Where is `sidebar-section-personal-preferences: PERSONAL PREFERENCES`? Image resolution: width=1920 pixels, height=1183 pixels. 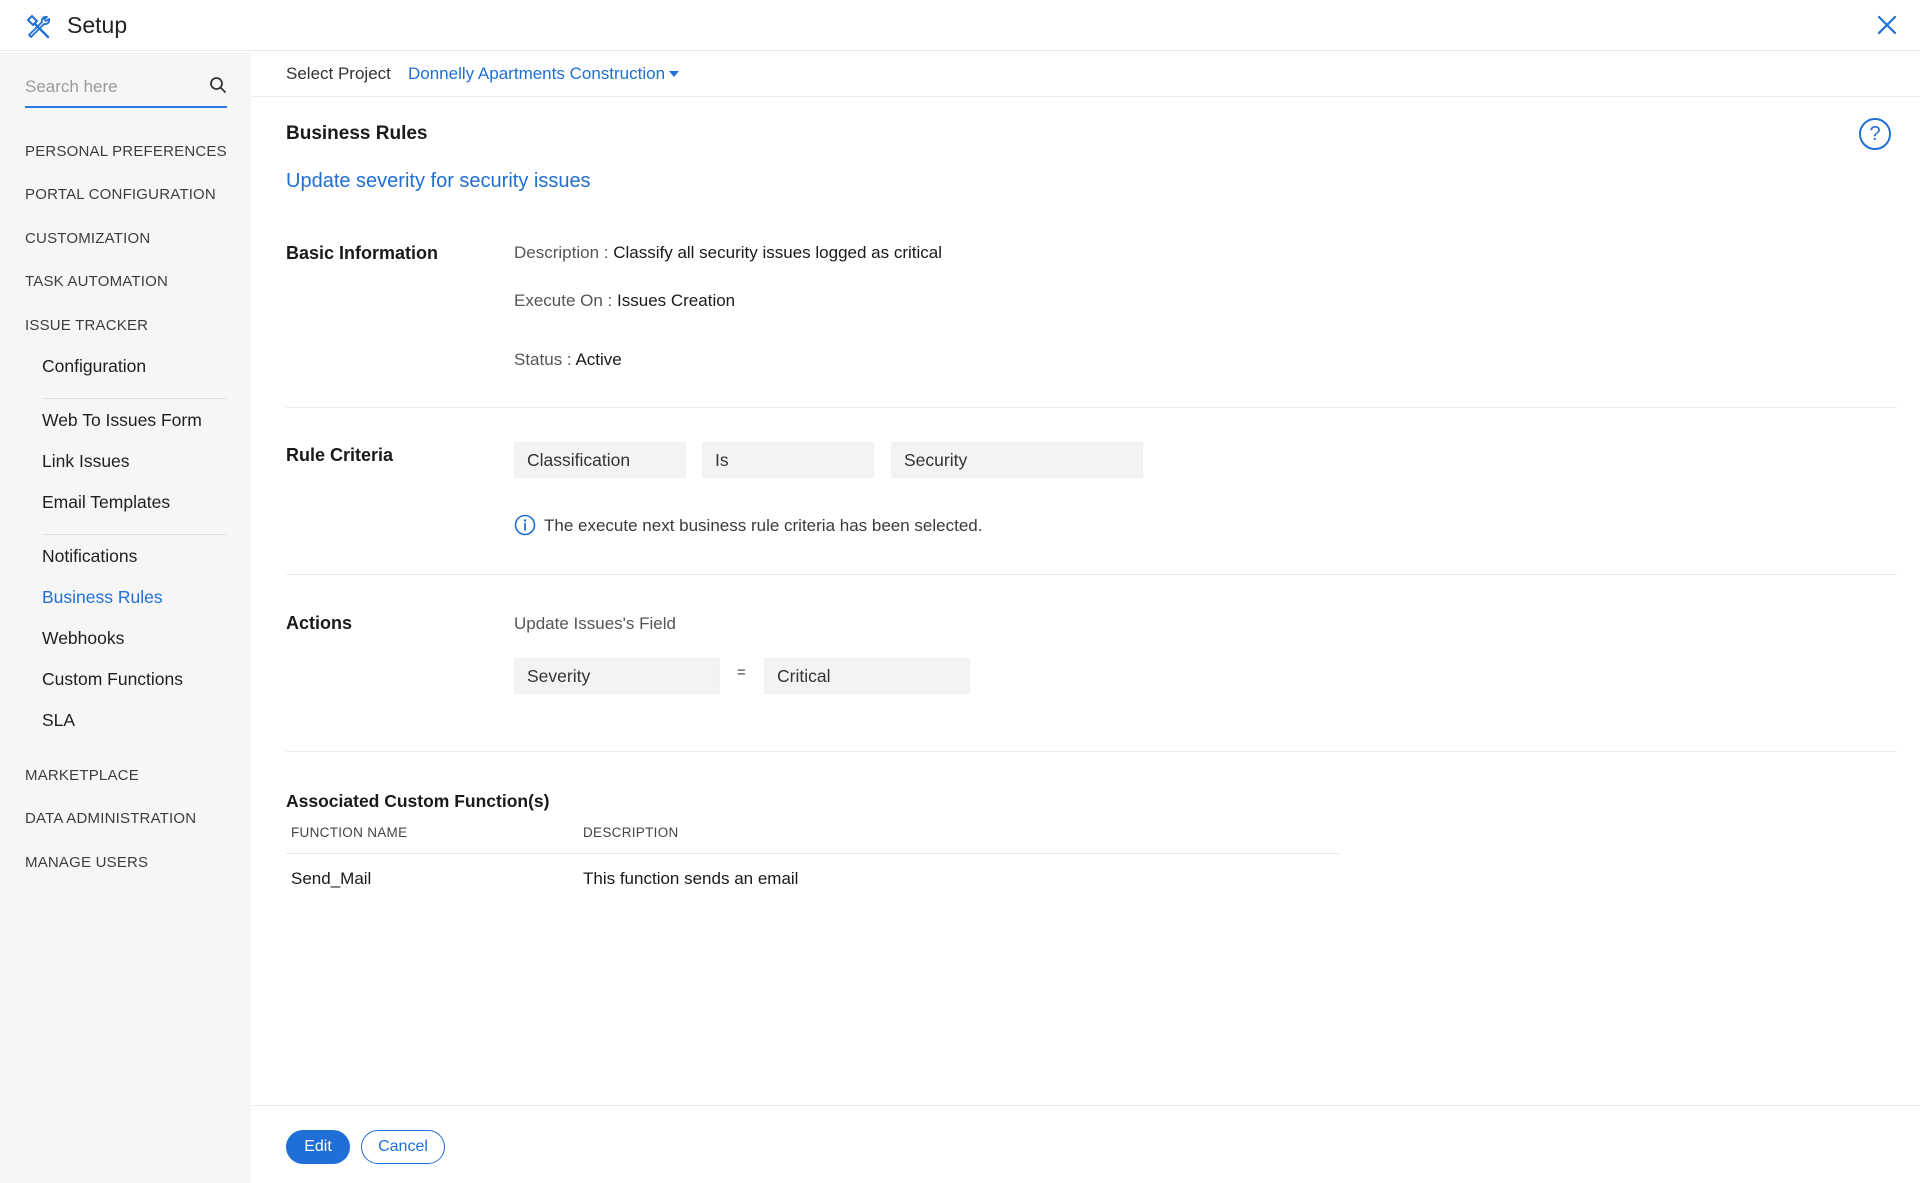
sidebar-section-personal-preferences: PERSONAL PREFERENCES is located at coordinates (126, 151).